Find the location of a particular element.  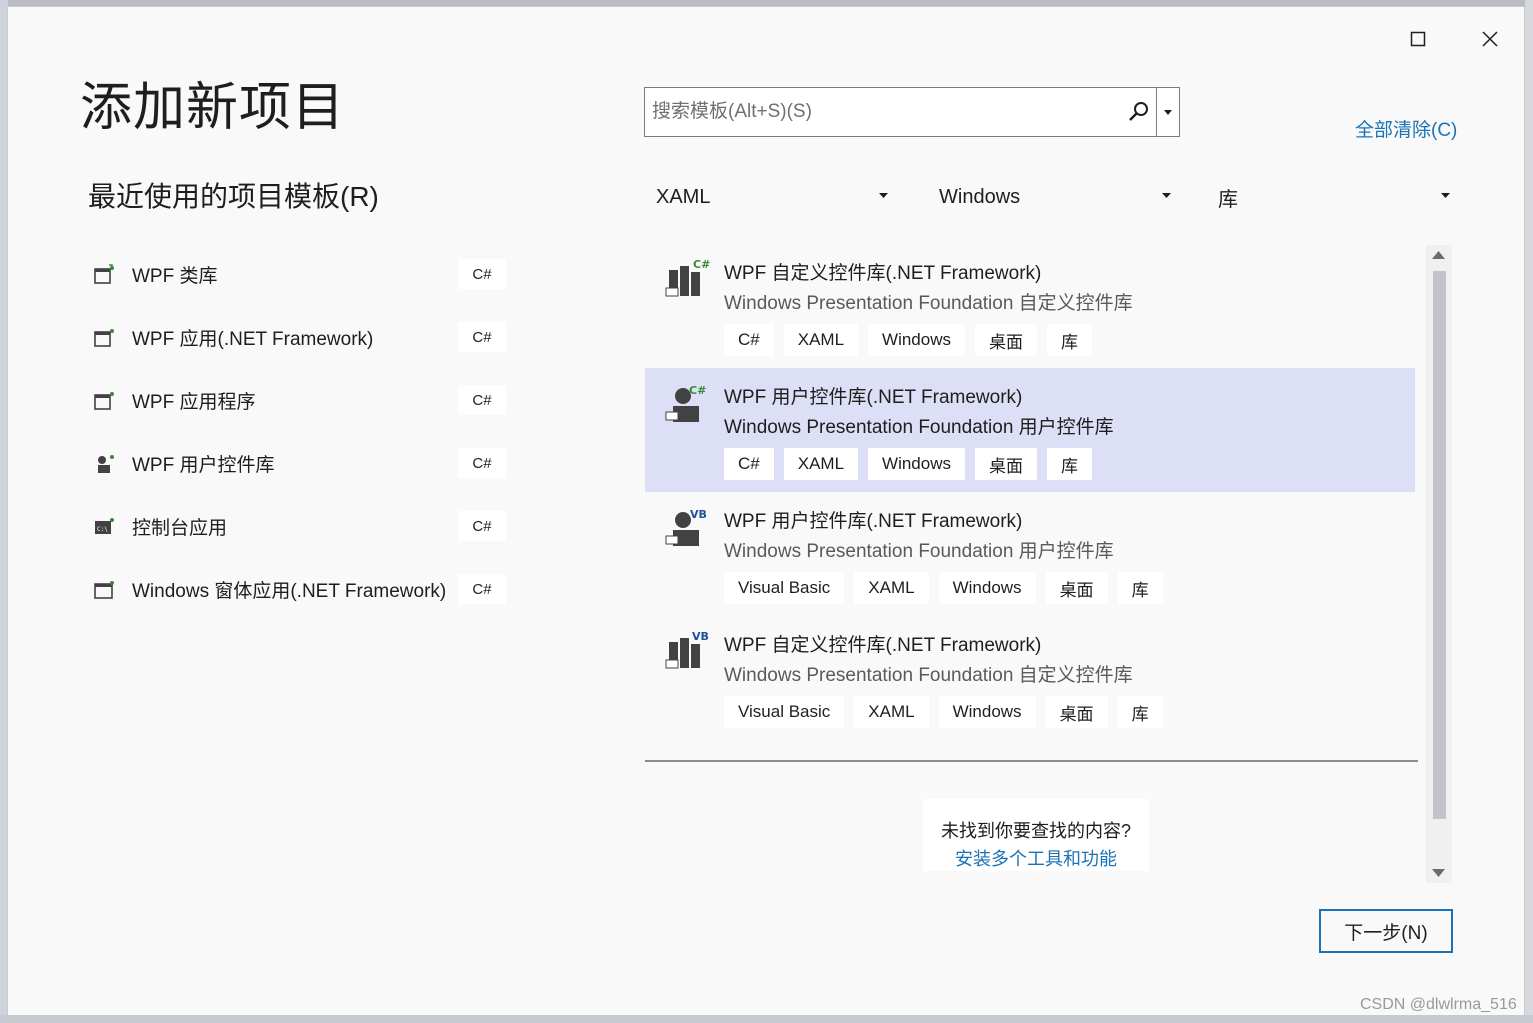

wpf-library-icon is located at coordinates (104, 273).